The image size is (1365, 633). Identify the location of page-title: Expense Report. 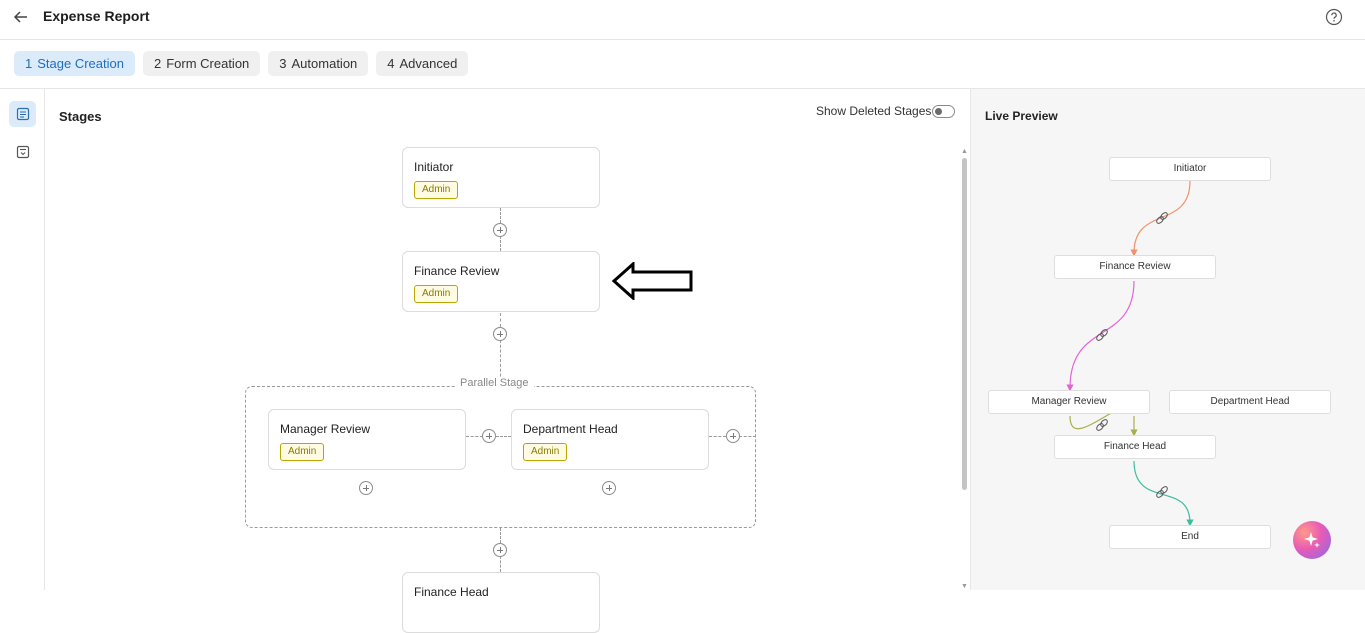
(96, 16).